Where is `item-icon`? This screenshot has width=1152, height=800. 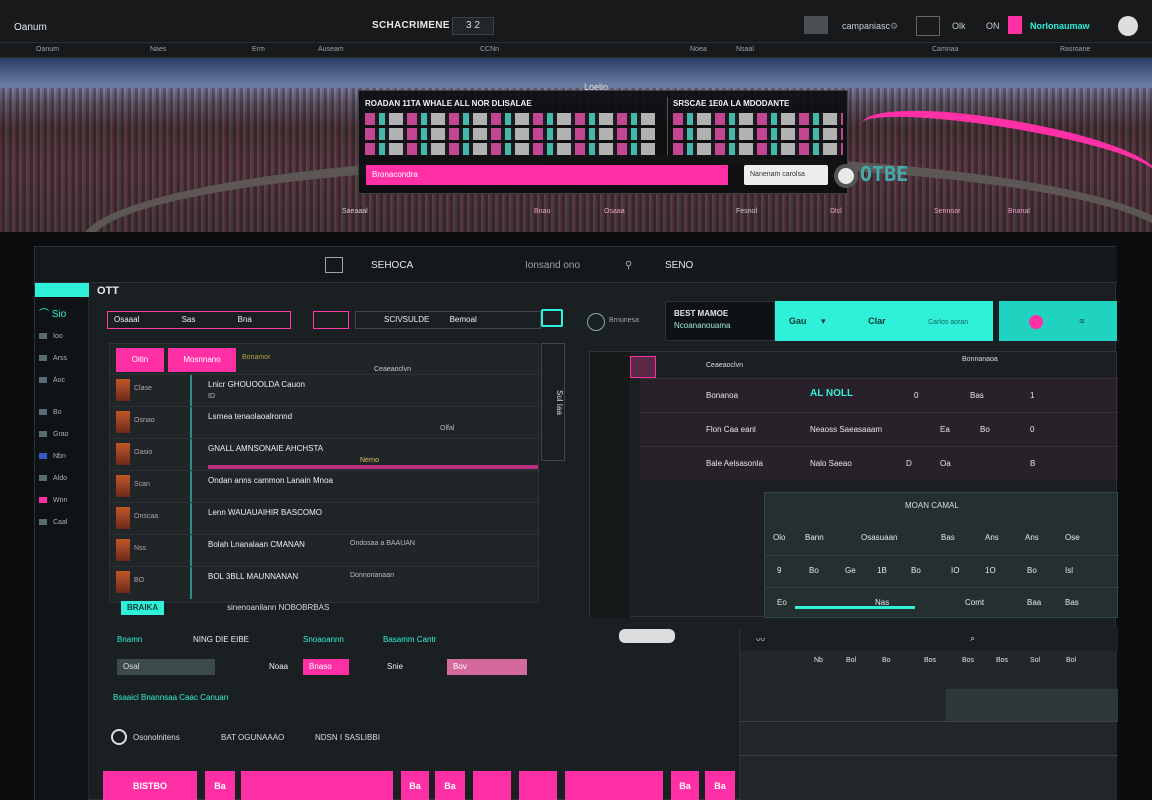
item-icon is located at coordinates (43, 500).